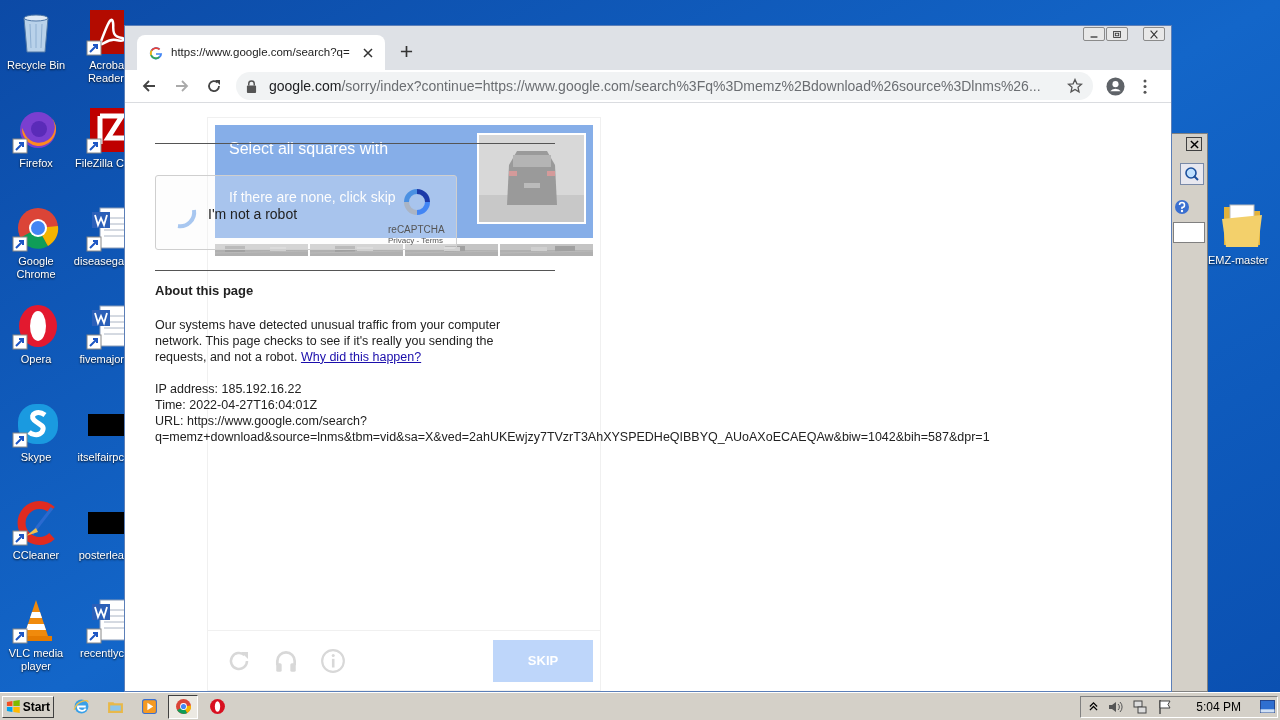  I want to click on input-field, so click(1189, 232).